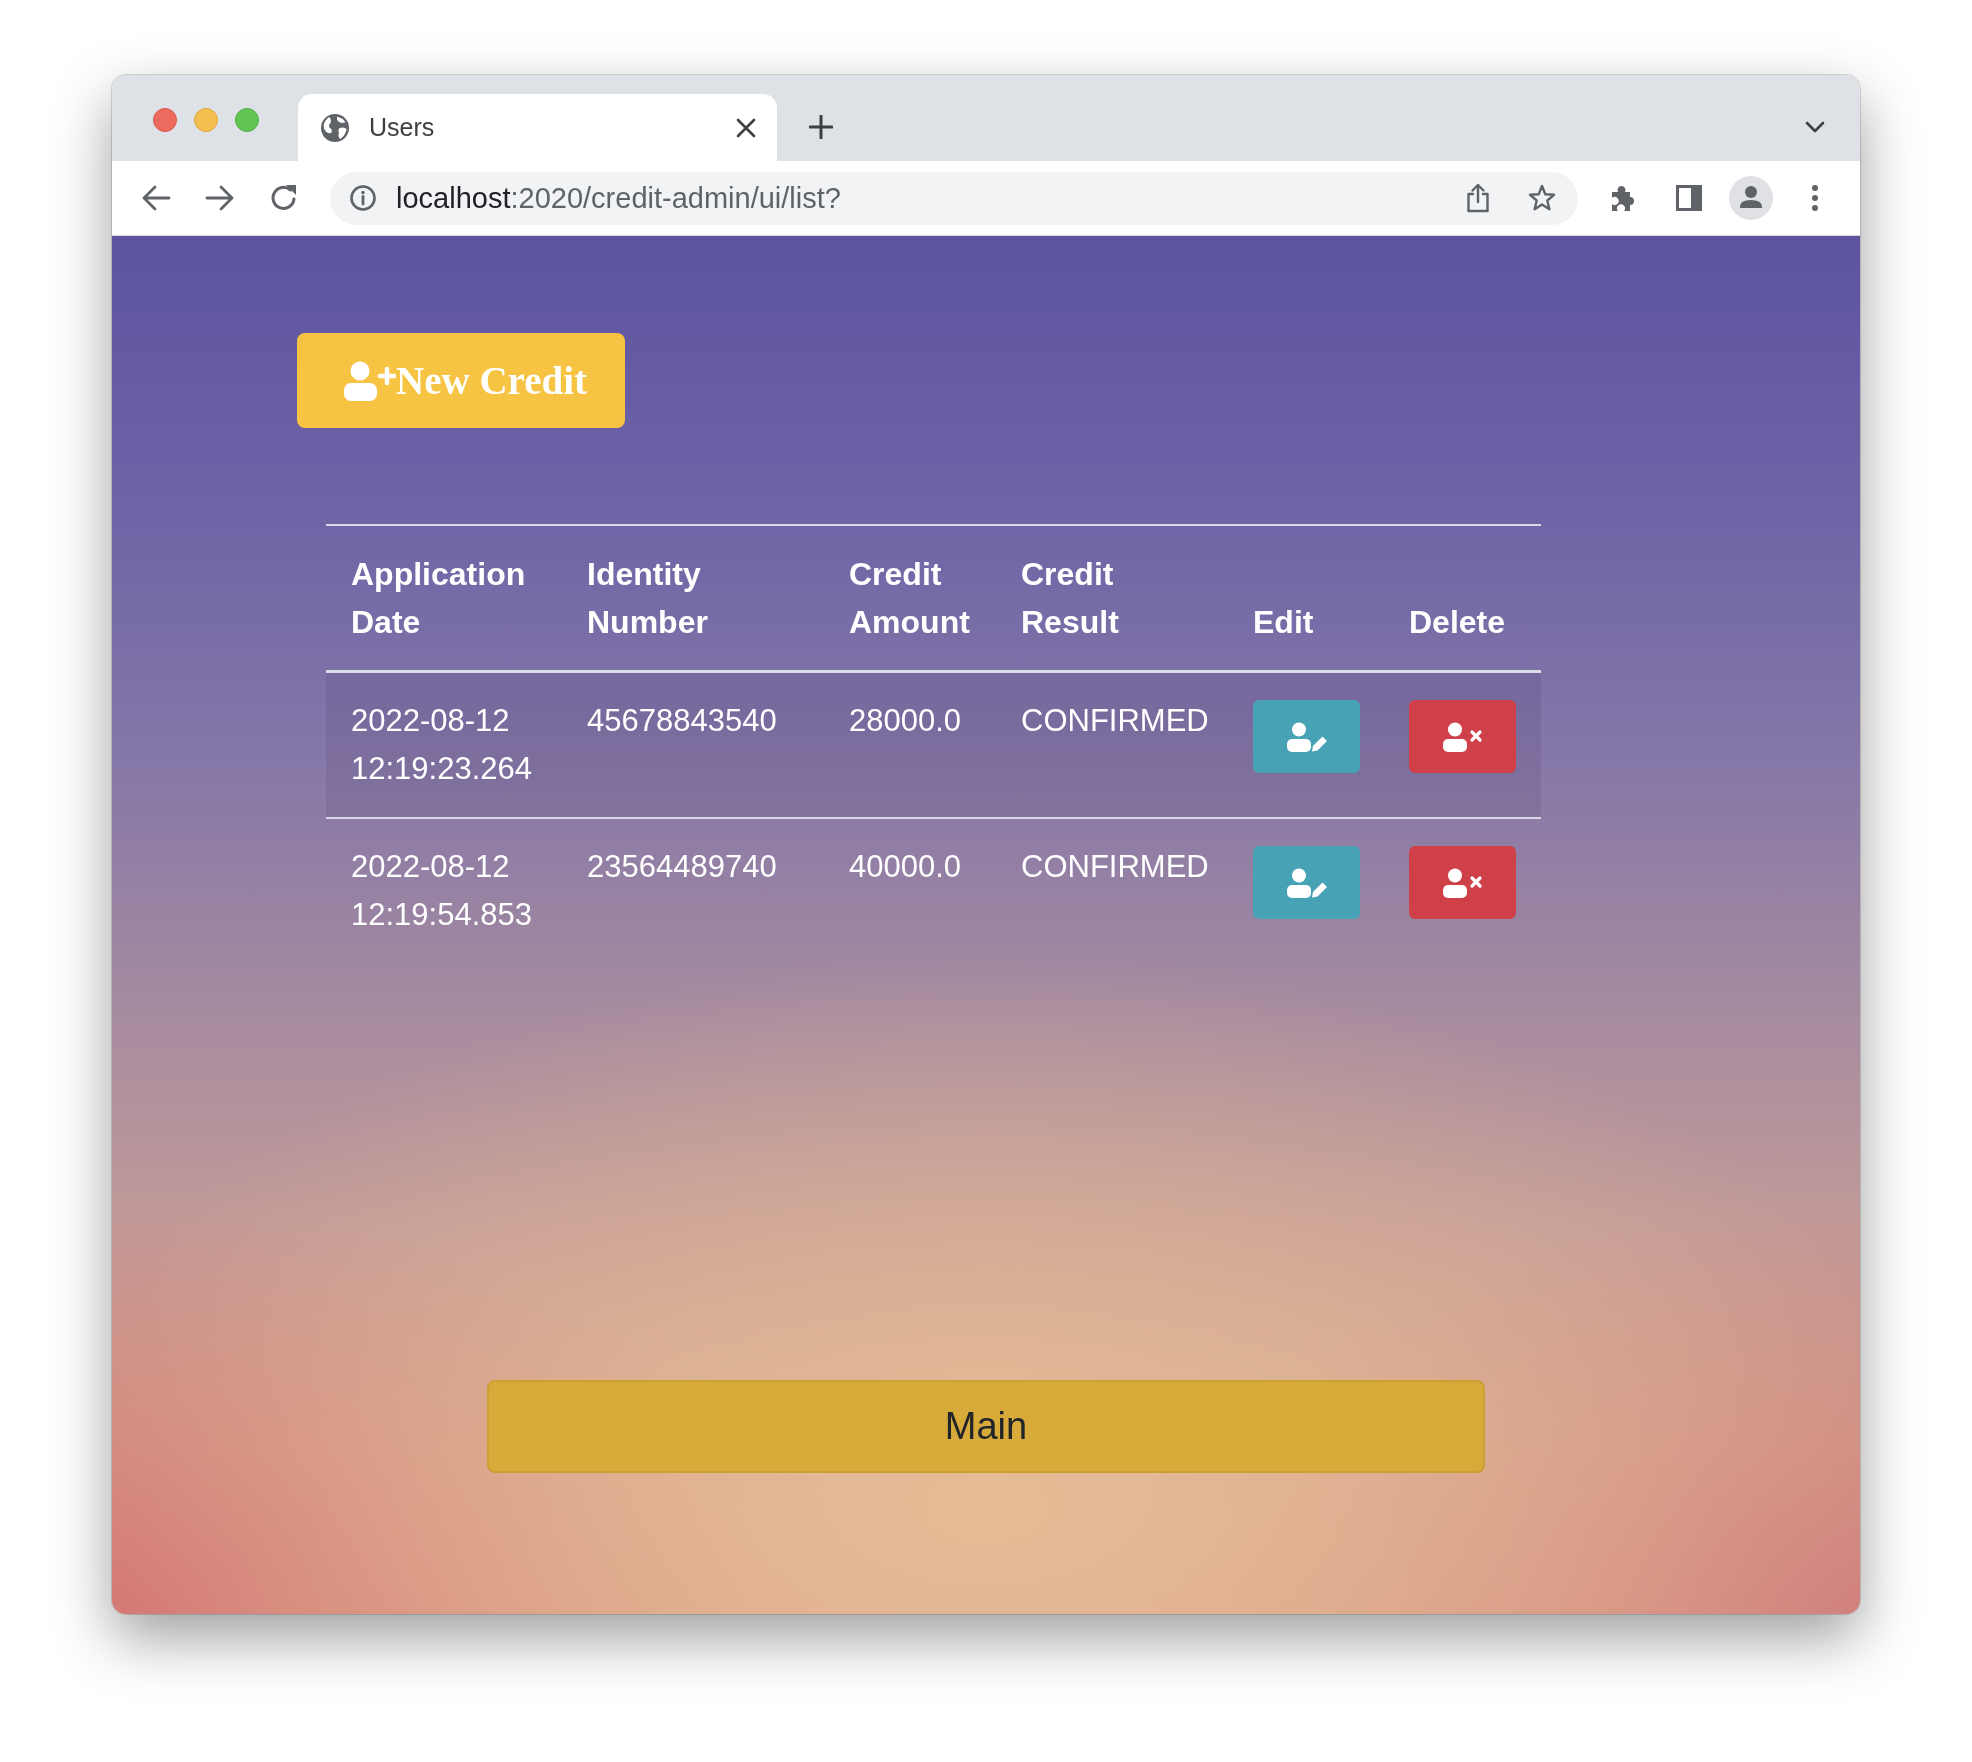  I want to click on column-header: Delete, so click(1462, 598).